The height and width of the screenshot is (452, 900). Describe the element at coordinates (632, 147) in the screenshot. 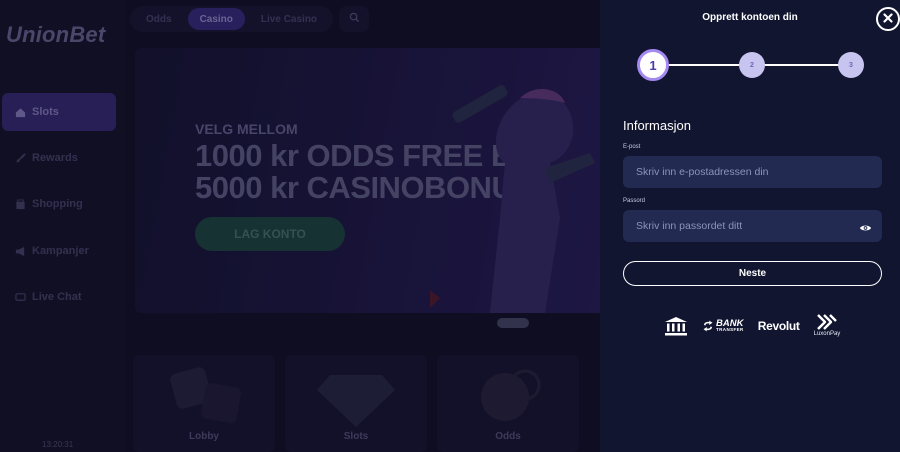

I see `email-label: E-post` at that location.